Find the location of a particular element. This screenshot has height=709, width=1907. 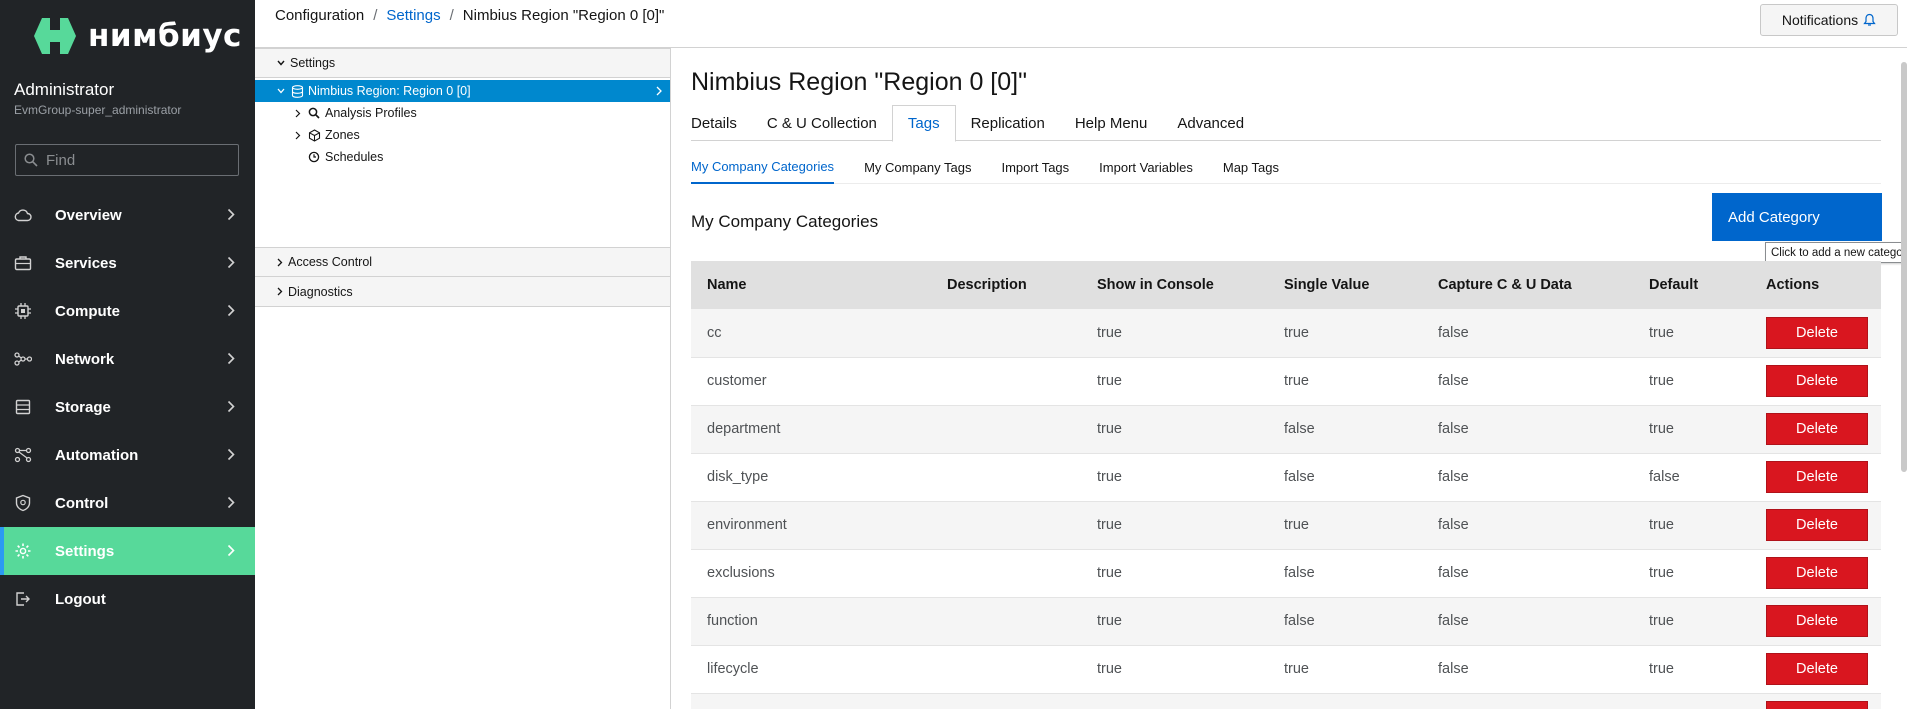

nav-item-overview: Overview is located at coordinates (127, 215).